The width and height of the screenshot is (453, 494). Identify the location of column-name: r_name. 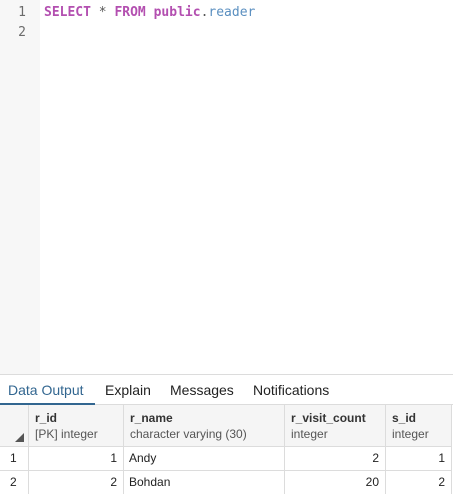
(151, 418).